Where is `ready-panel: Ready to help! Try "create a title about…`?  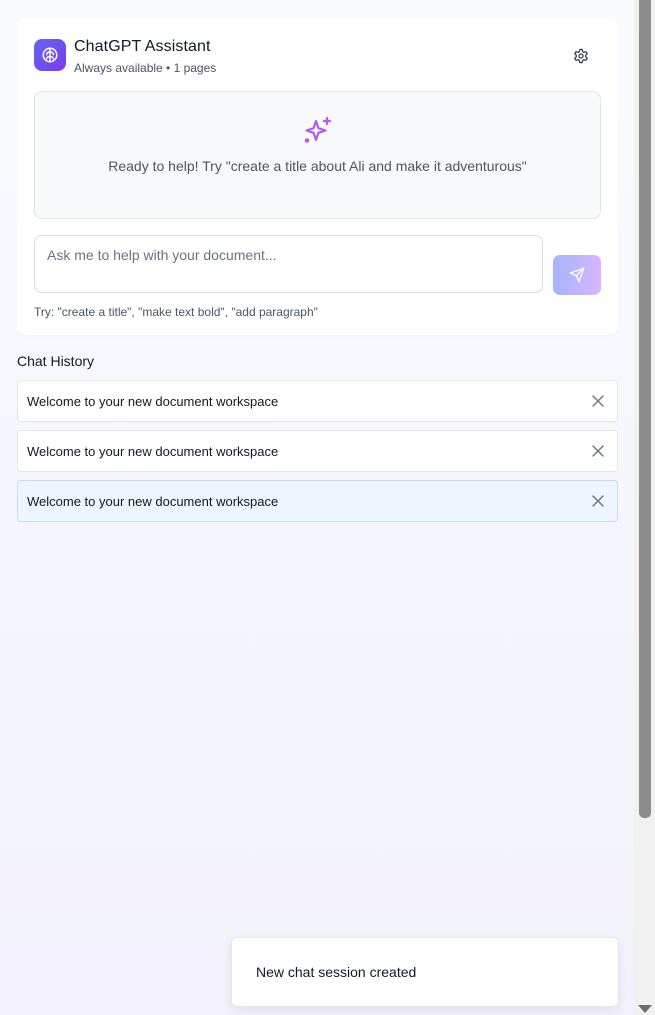
ready-panel: Ready to help! Try "create a title about… is located at coordinates (317, 155).